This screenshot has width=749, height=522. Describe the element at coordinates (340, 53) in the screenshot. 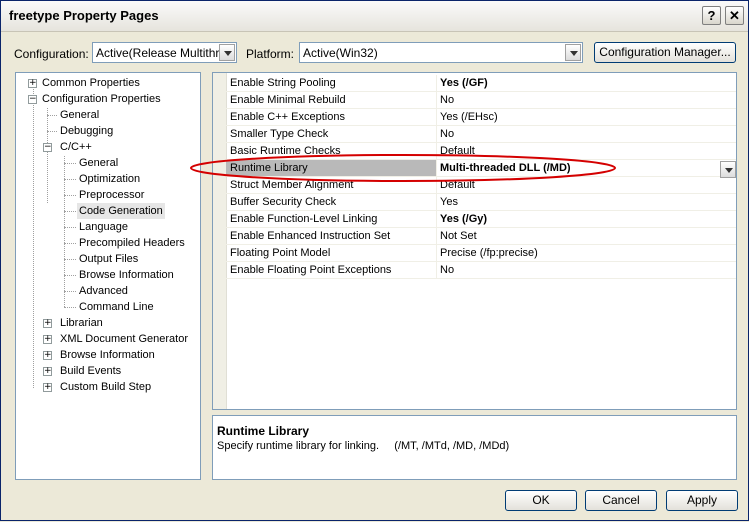

I see `platform-value: Active(Win32)` at that location.